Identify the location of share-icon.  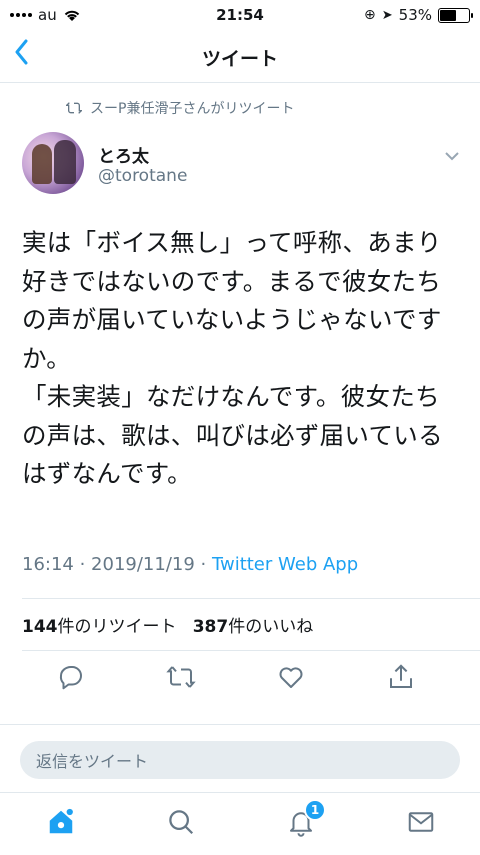
(404, 680).